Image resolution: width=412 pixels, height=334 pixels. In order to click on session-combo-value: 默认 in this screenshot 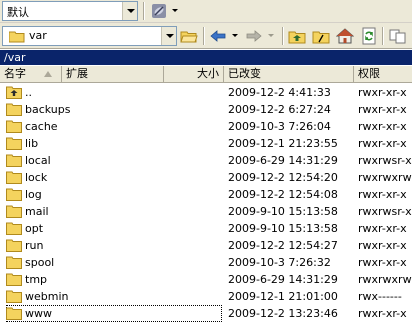, I will do `click(18, 12)`.